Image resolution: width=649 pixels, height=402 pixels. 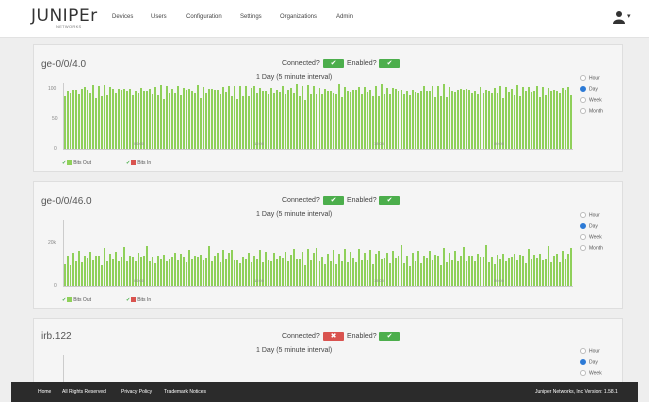 I want to click on user-menu: ▾, so click(x=623, y=17).